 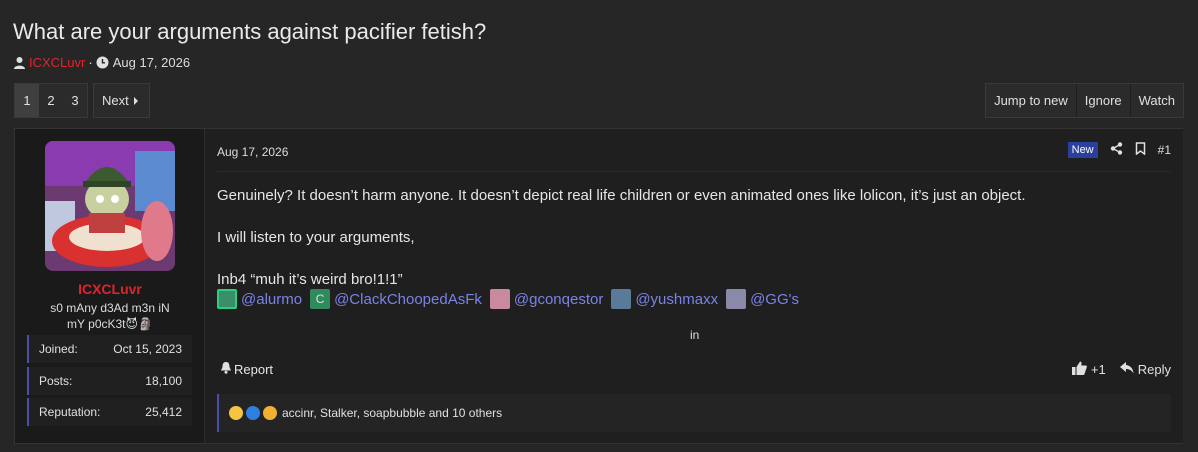 What do you see at coordinates (270, 413) in the screenshot?
I see `cool-emoji-icon` at bounding box center [270, 413].